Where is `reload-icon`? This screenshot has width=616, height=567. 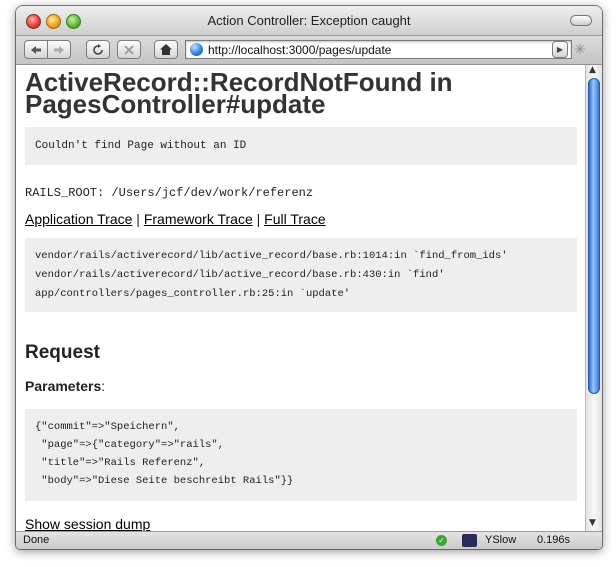 reload-icon is located at coordinates (98, 49).